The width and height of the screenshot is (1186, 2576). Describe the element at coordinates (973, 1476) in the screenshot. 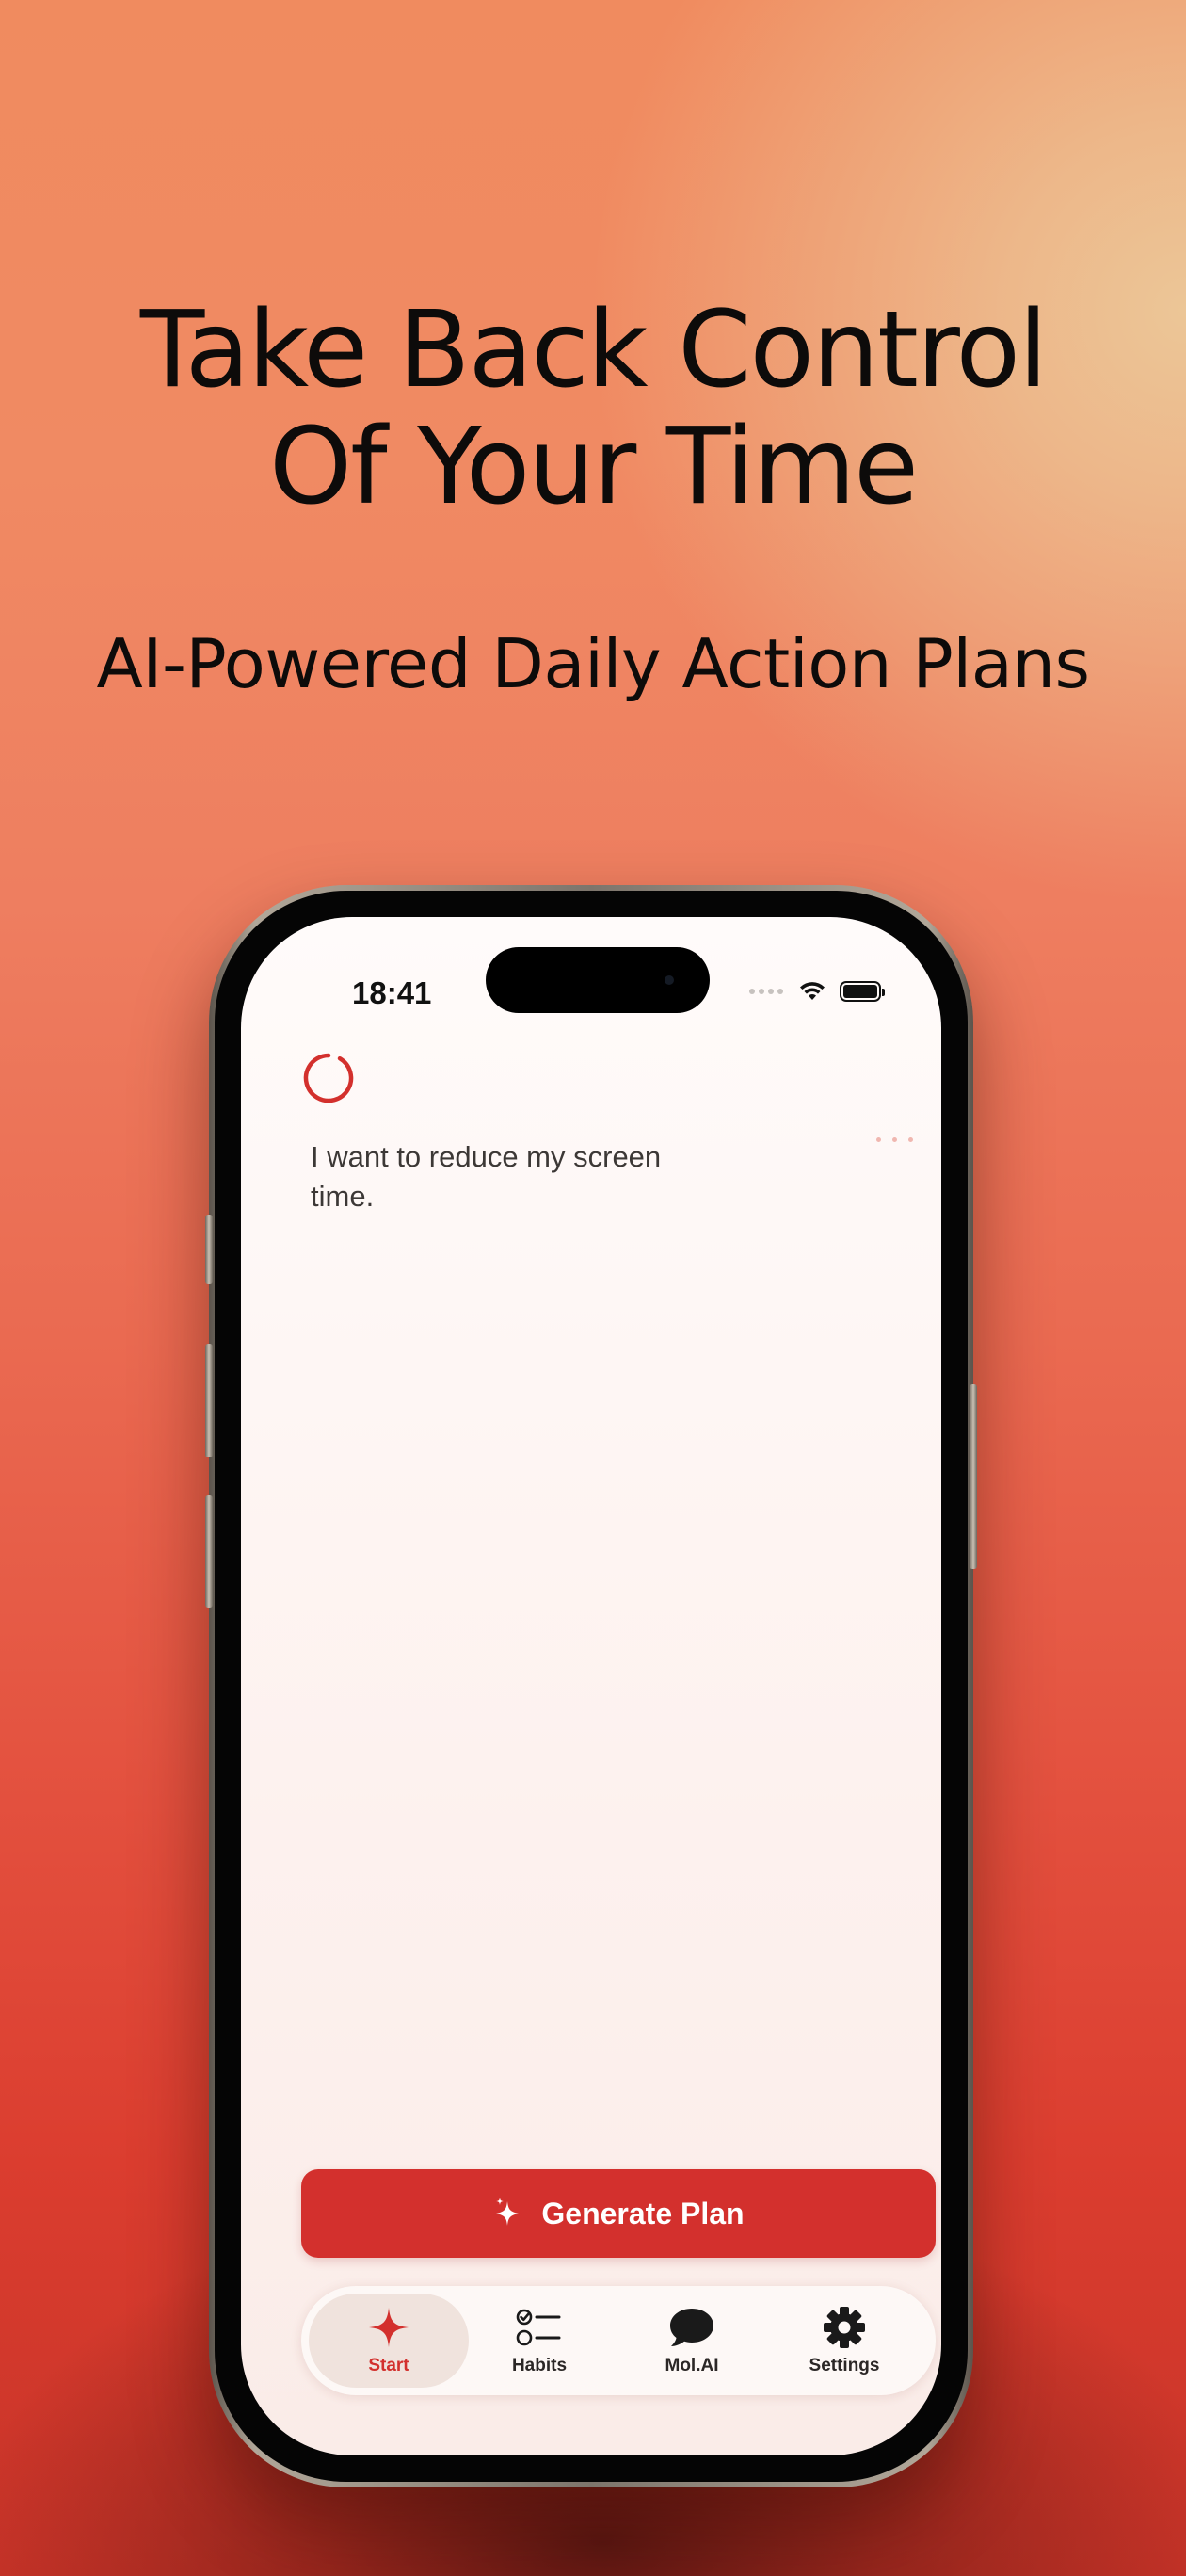

I see `power-button` at that location.